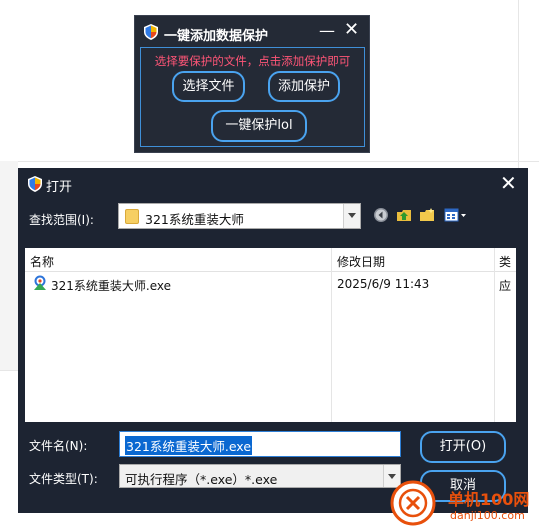 The height and width of the screenshot is (527, 539). What do you see at coordinates (201, 479) in the screenshot?
I see `filetype-value: 可执行程序（*.exe）*.exe` at bounding box center [201, 479].